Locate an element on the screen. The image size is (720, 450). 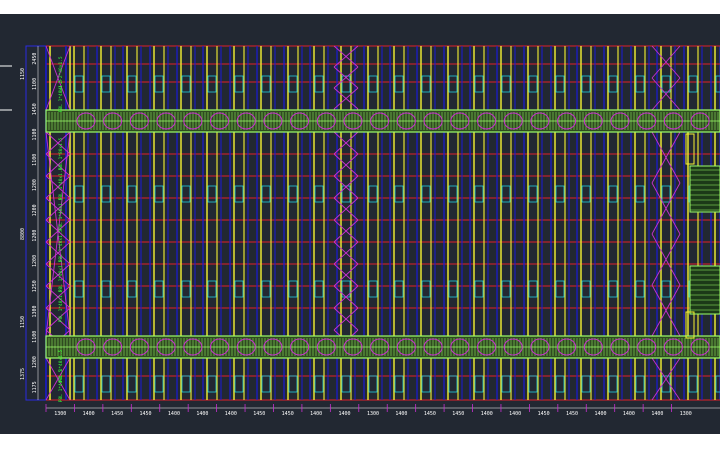
equipment-unit is located at coordinates (704, 290).